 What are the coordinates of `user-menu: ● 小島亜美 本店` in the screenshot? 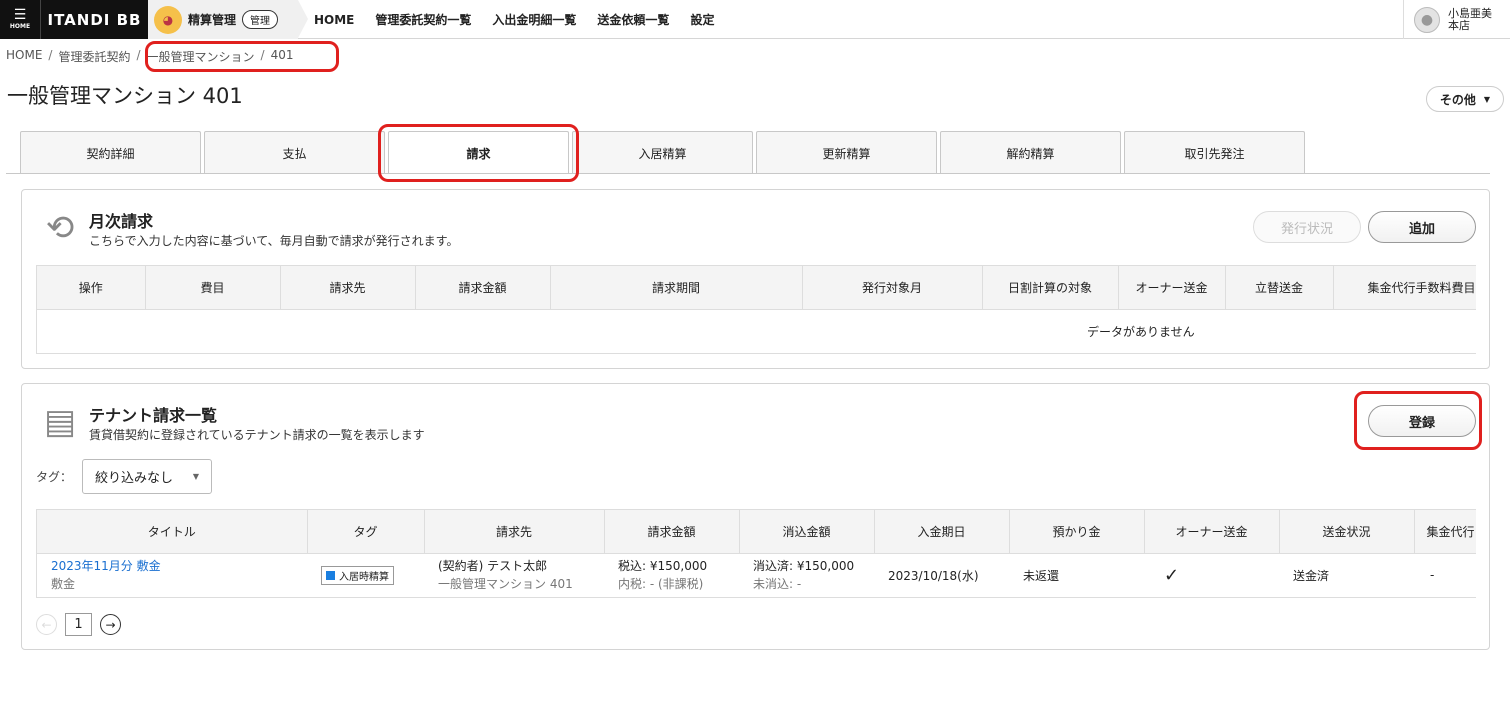 It's located at (1456, 19).